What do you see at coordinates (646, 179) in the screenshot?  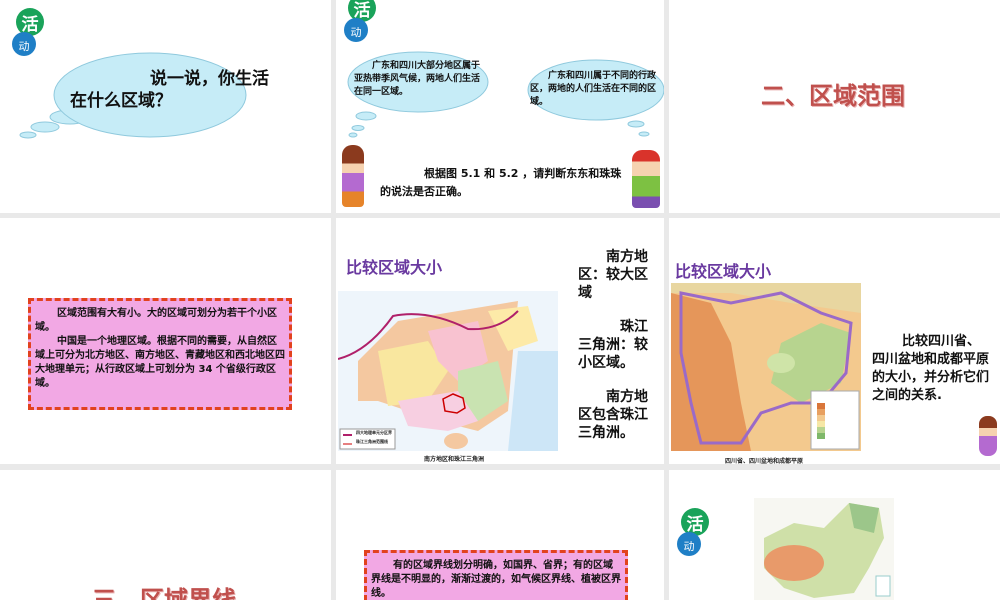 I see `boy-cartoon` at bounding box center [646, 179].